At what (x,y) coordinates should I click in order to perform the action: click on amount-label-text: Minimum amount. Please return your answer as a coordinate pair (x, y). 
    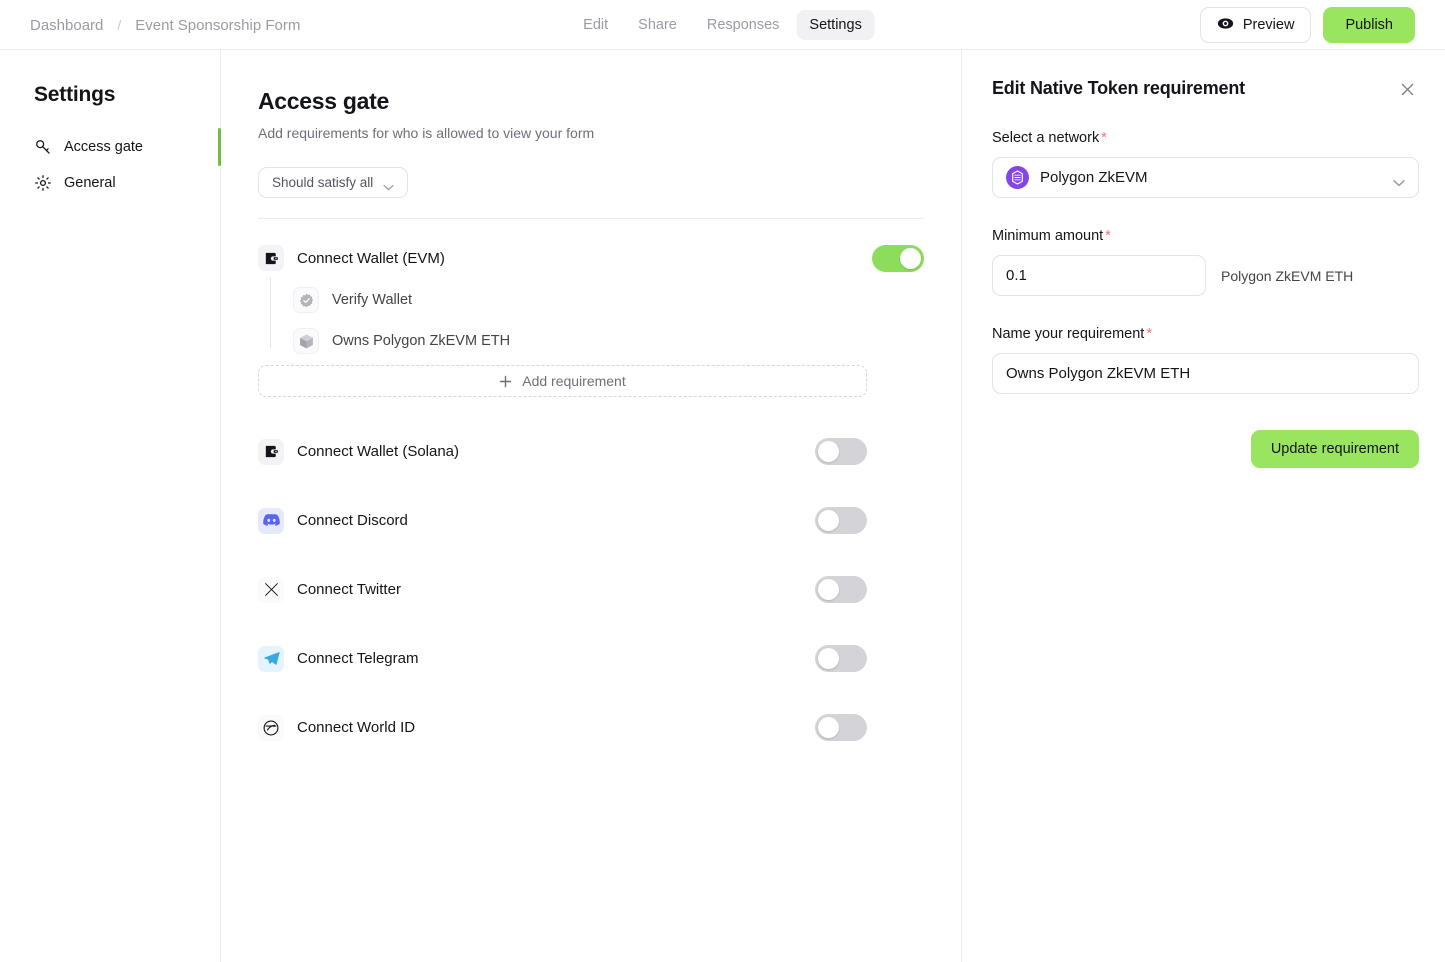
    Looking at the image, I should click on (1048, 236).